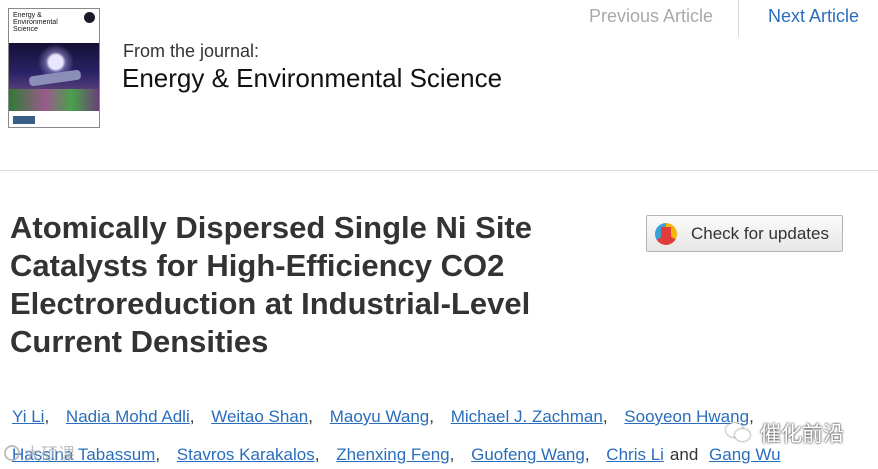 This screenshot has height=469, width=878. I want to click on journal-from-label: From the journal:, so click(191, 51).